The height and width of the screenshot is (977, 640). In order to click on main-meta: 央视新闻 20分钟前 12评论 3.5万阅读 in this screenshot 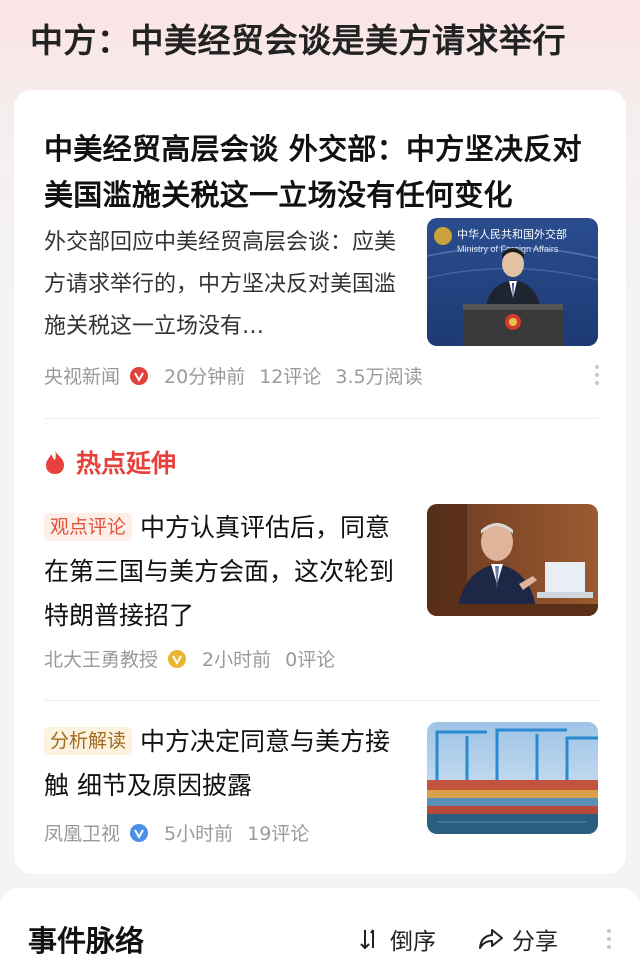, I will do `click(240, 375)`.